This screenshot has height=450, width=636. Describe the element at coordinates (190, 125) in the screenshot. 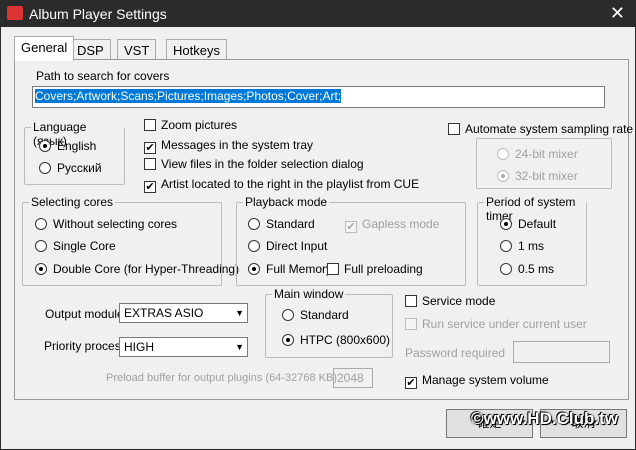

I see `zoom-pictures-checkbox: Zoom pictures` at that location.